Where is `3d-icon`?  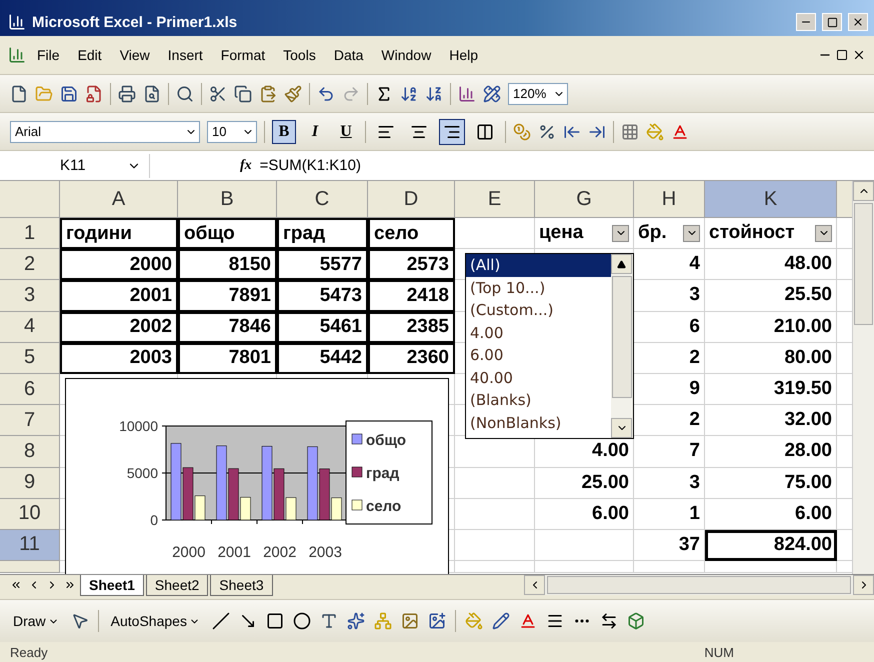 3d-icon is located at coordinates (635, 621).